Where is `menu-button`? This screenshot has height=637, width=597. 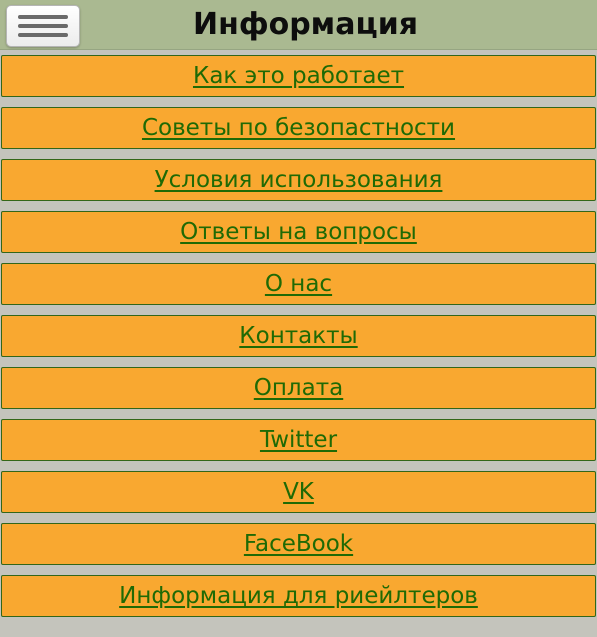
menu-button is located at coordinates (43, 26).